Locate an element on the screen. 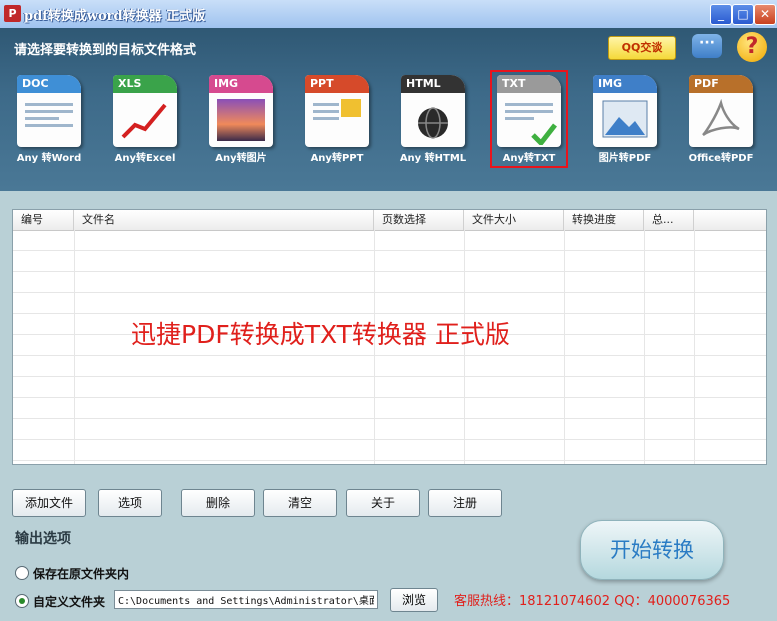  window-title: pdf转换成word转换器 正式版 is located at coordinates (115, 16).